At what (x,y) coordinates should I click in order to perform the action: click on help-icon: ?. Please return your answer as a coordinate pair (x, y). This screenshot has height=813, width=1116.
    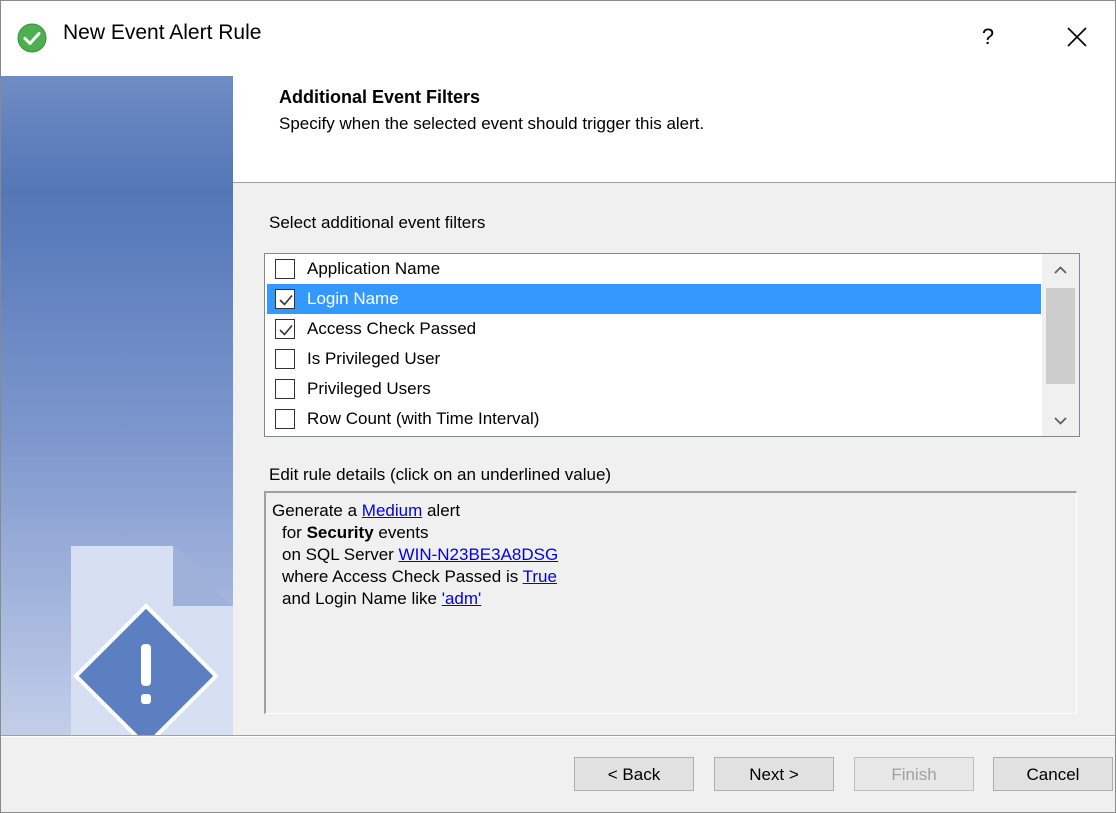
    Looking at the image, I should click on (988, 36).